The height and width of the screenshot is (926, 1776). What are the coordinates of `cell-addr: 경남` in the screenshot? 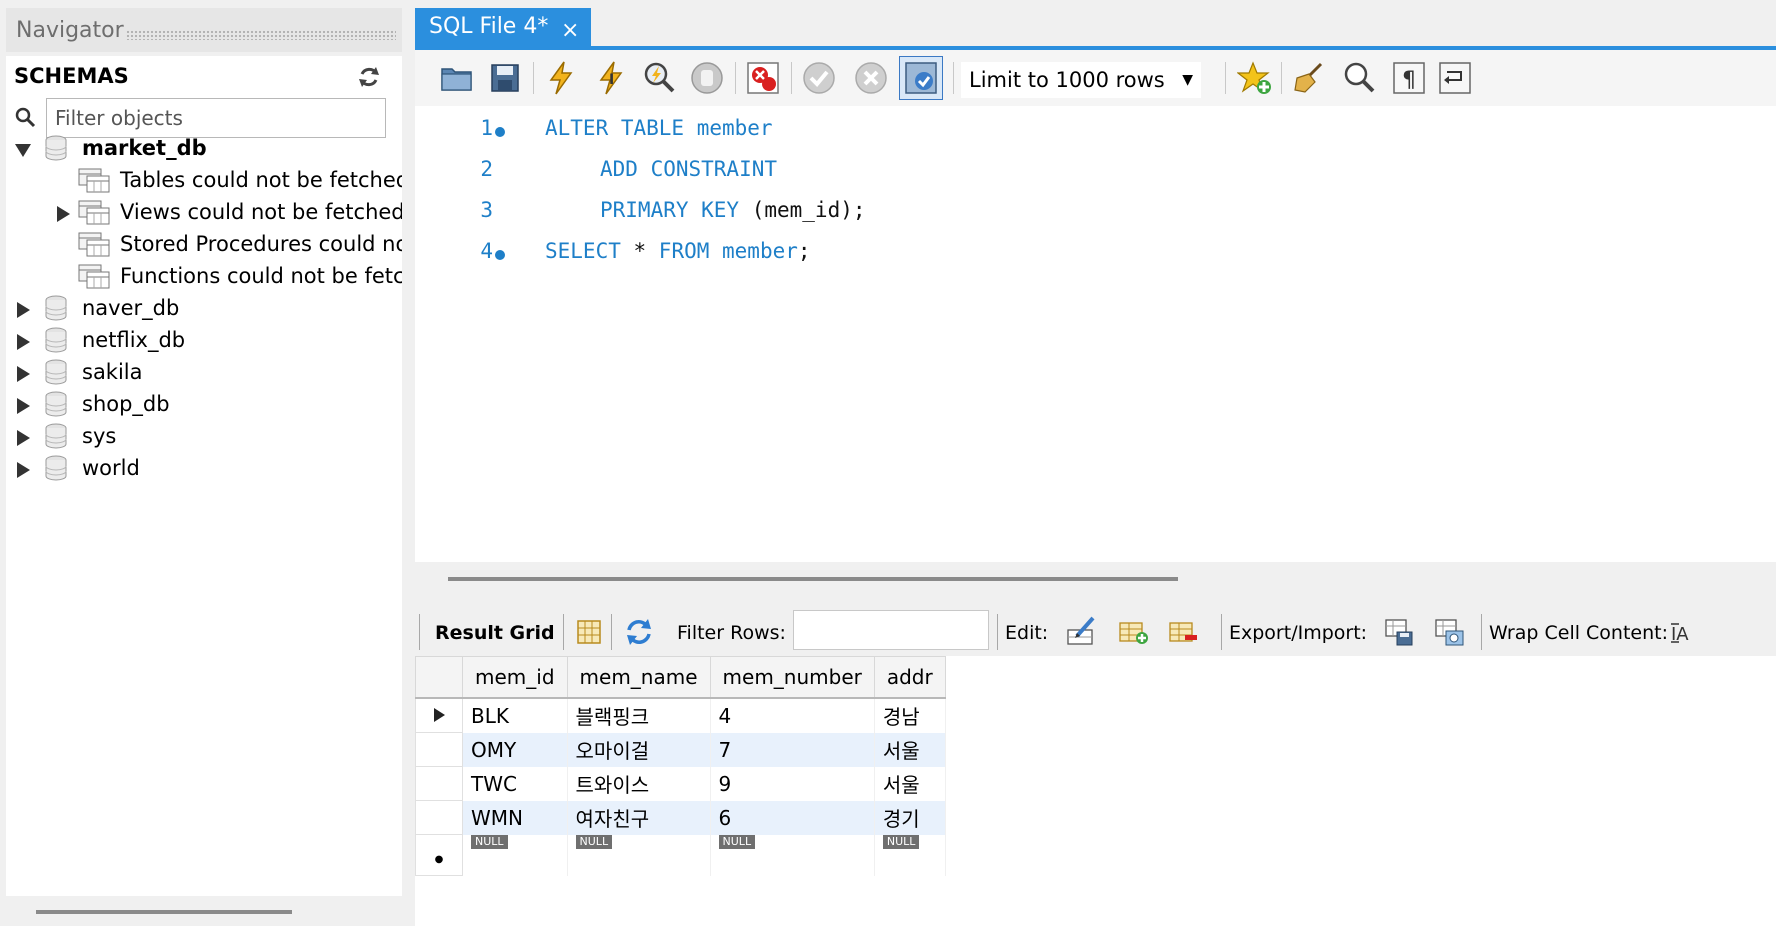 It's located at (910, 715).